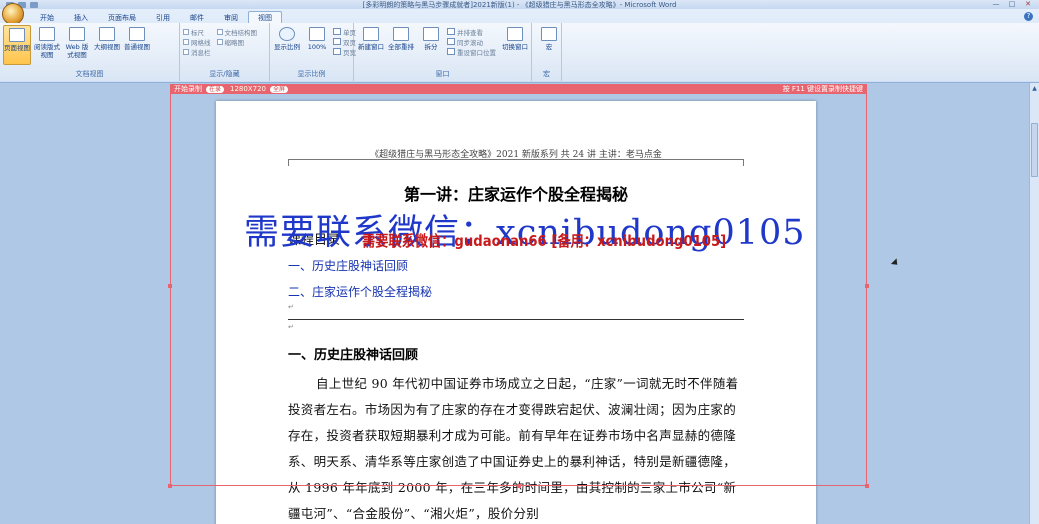 The width and height of the screenshot is (1039, 524). What do you see at coordinates (549, 34) in the screenshot?
I see `macro-icon` at bounding box center [549, 34].